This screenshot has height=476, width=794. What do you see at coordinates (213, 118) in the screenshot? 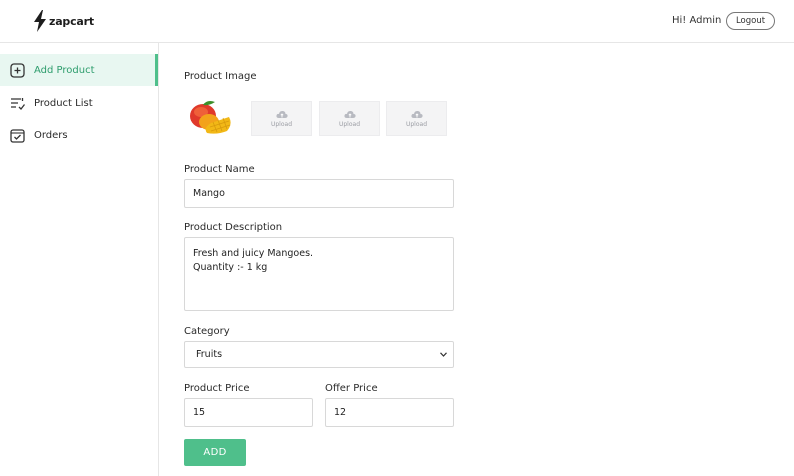
I see `mango-product-image` at bounding box center [213, 118].